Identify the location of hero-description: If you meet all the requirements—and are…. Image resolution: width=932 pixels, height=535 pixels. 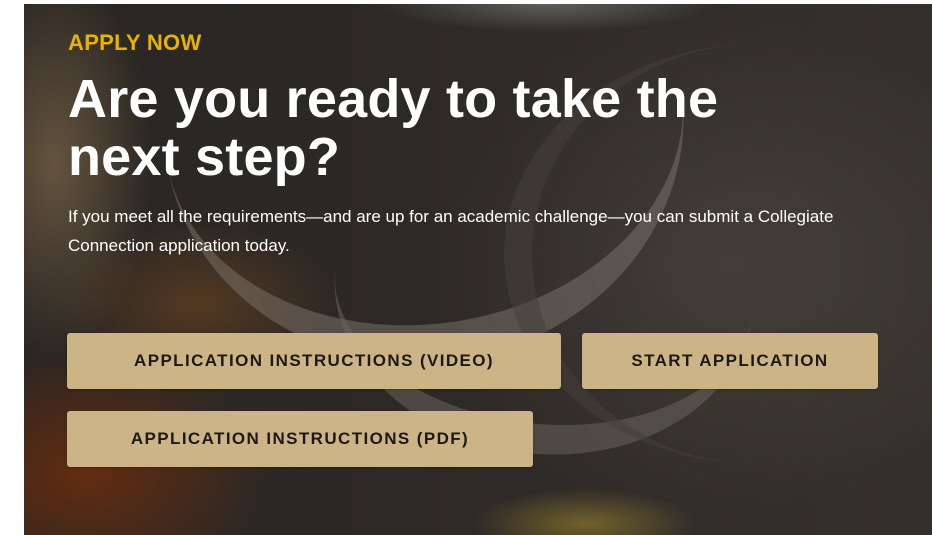
(451, 231).